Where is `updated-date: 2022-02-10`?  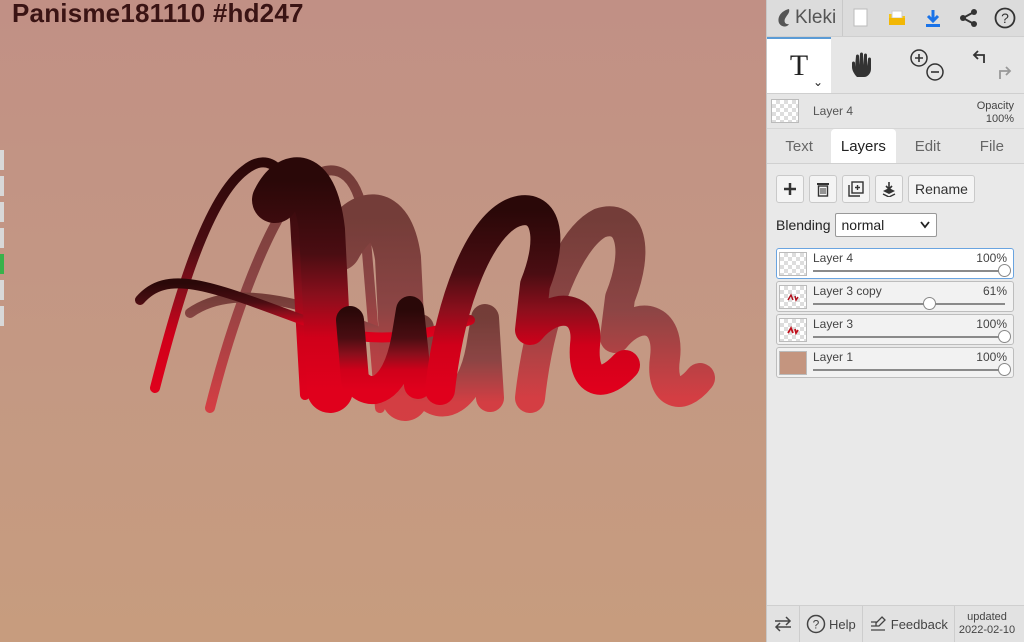 updated-date: 2022-02-10 is located at coordinates (987, 630).